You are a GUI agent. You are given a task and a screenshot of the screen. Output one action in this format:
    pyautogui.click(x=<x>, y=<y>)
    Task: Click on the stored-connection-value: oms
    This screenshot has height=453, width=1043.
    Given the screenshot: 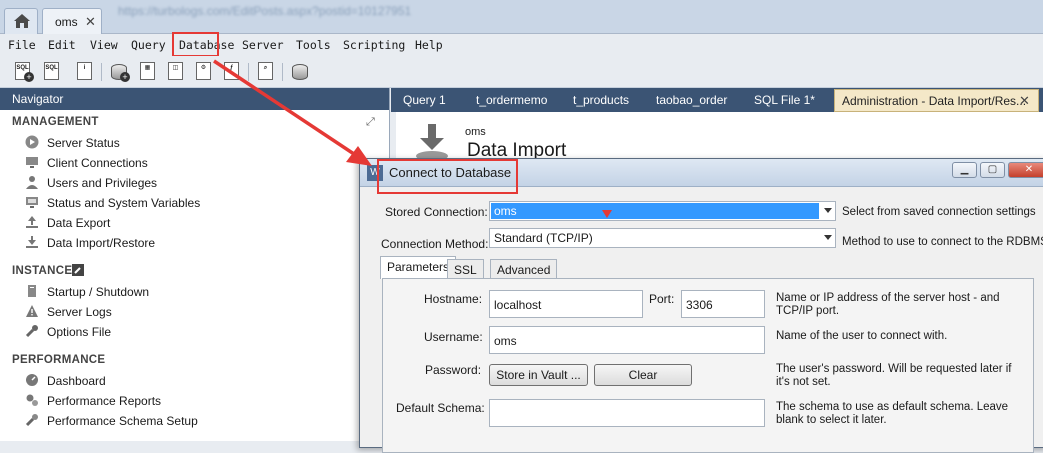 What is the action you would take?
    pyautogui.click(x=655, y=211)
    